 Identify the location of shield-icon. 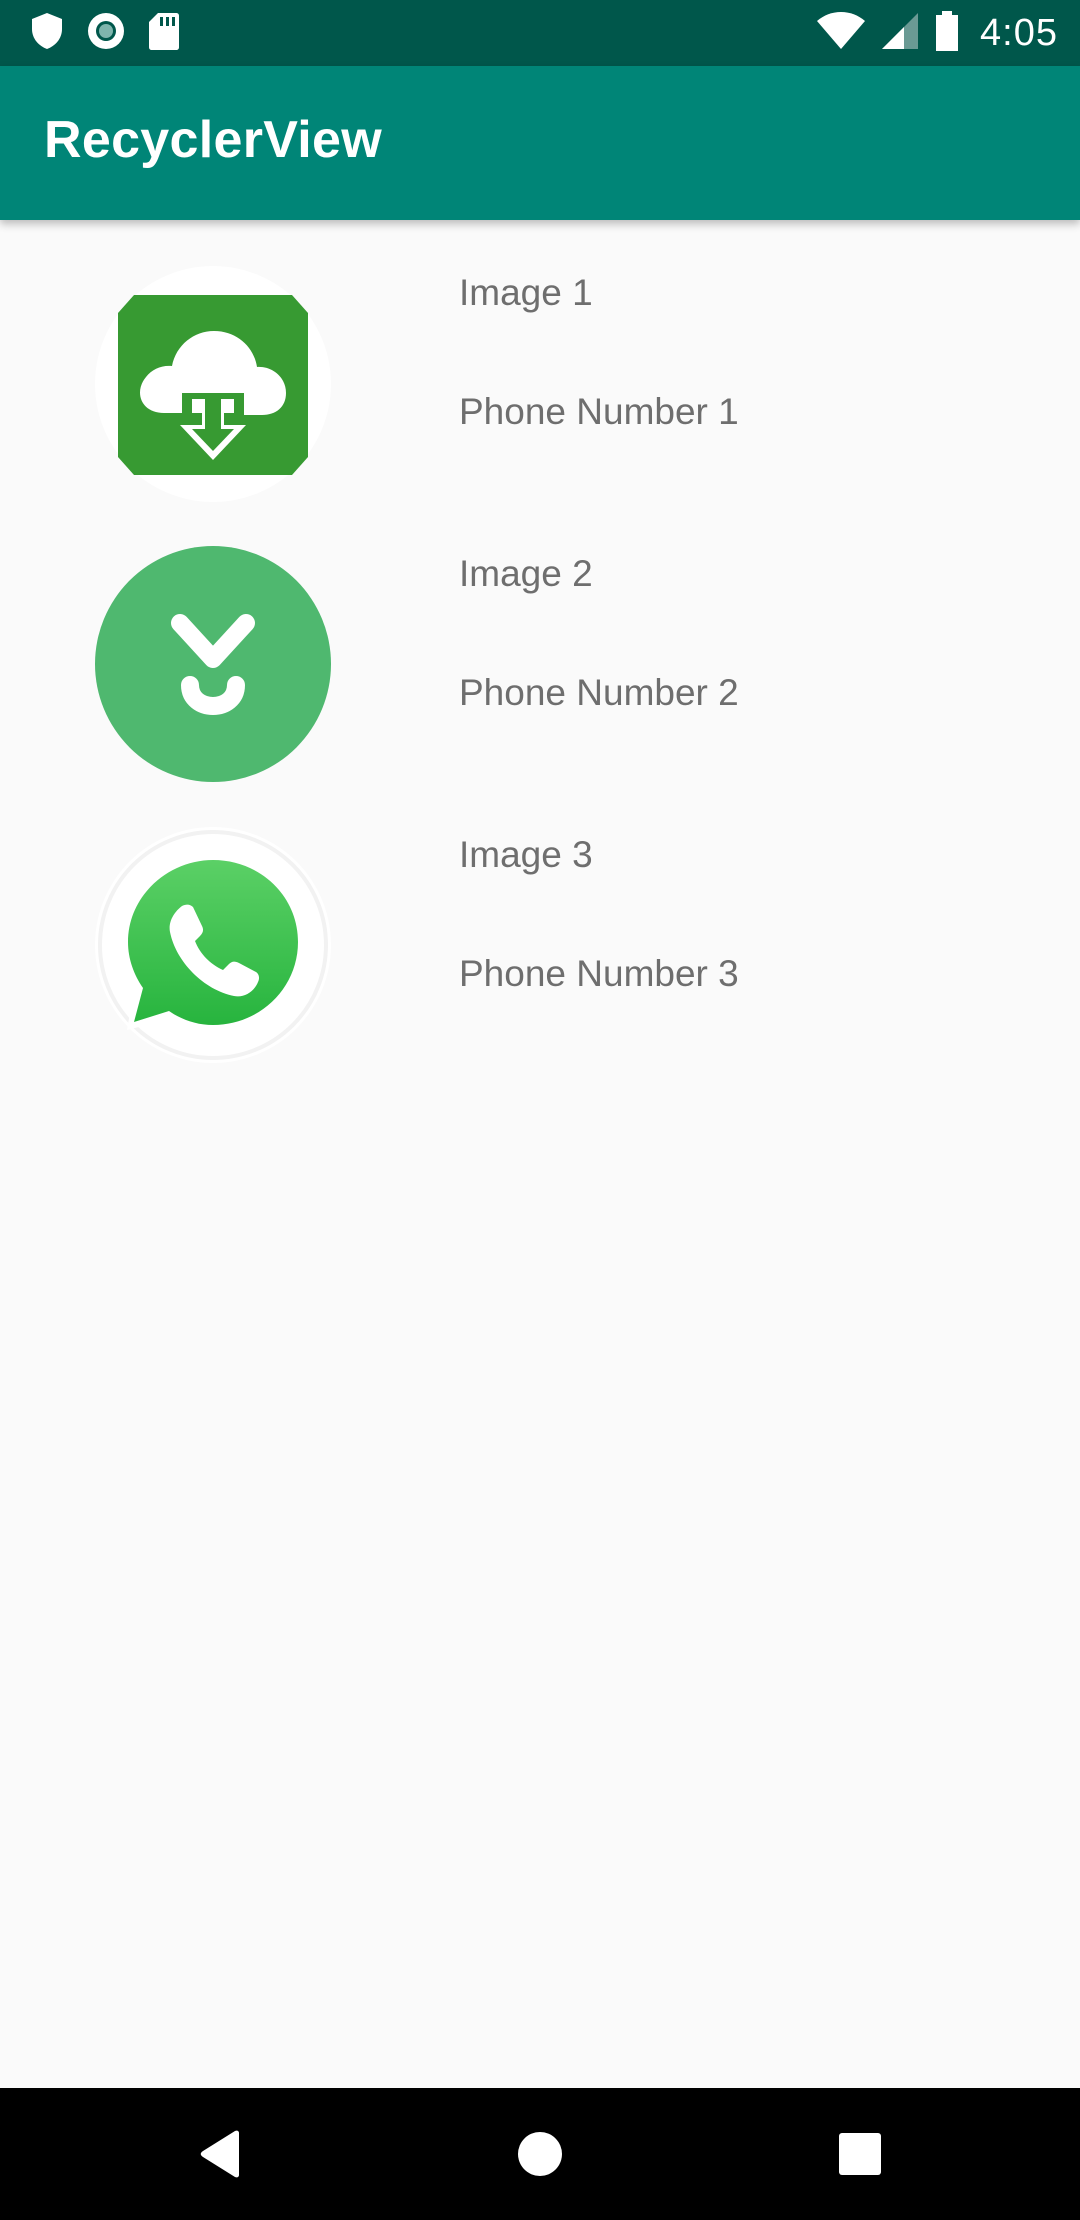
(47, 33).